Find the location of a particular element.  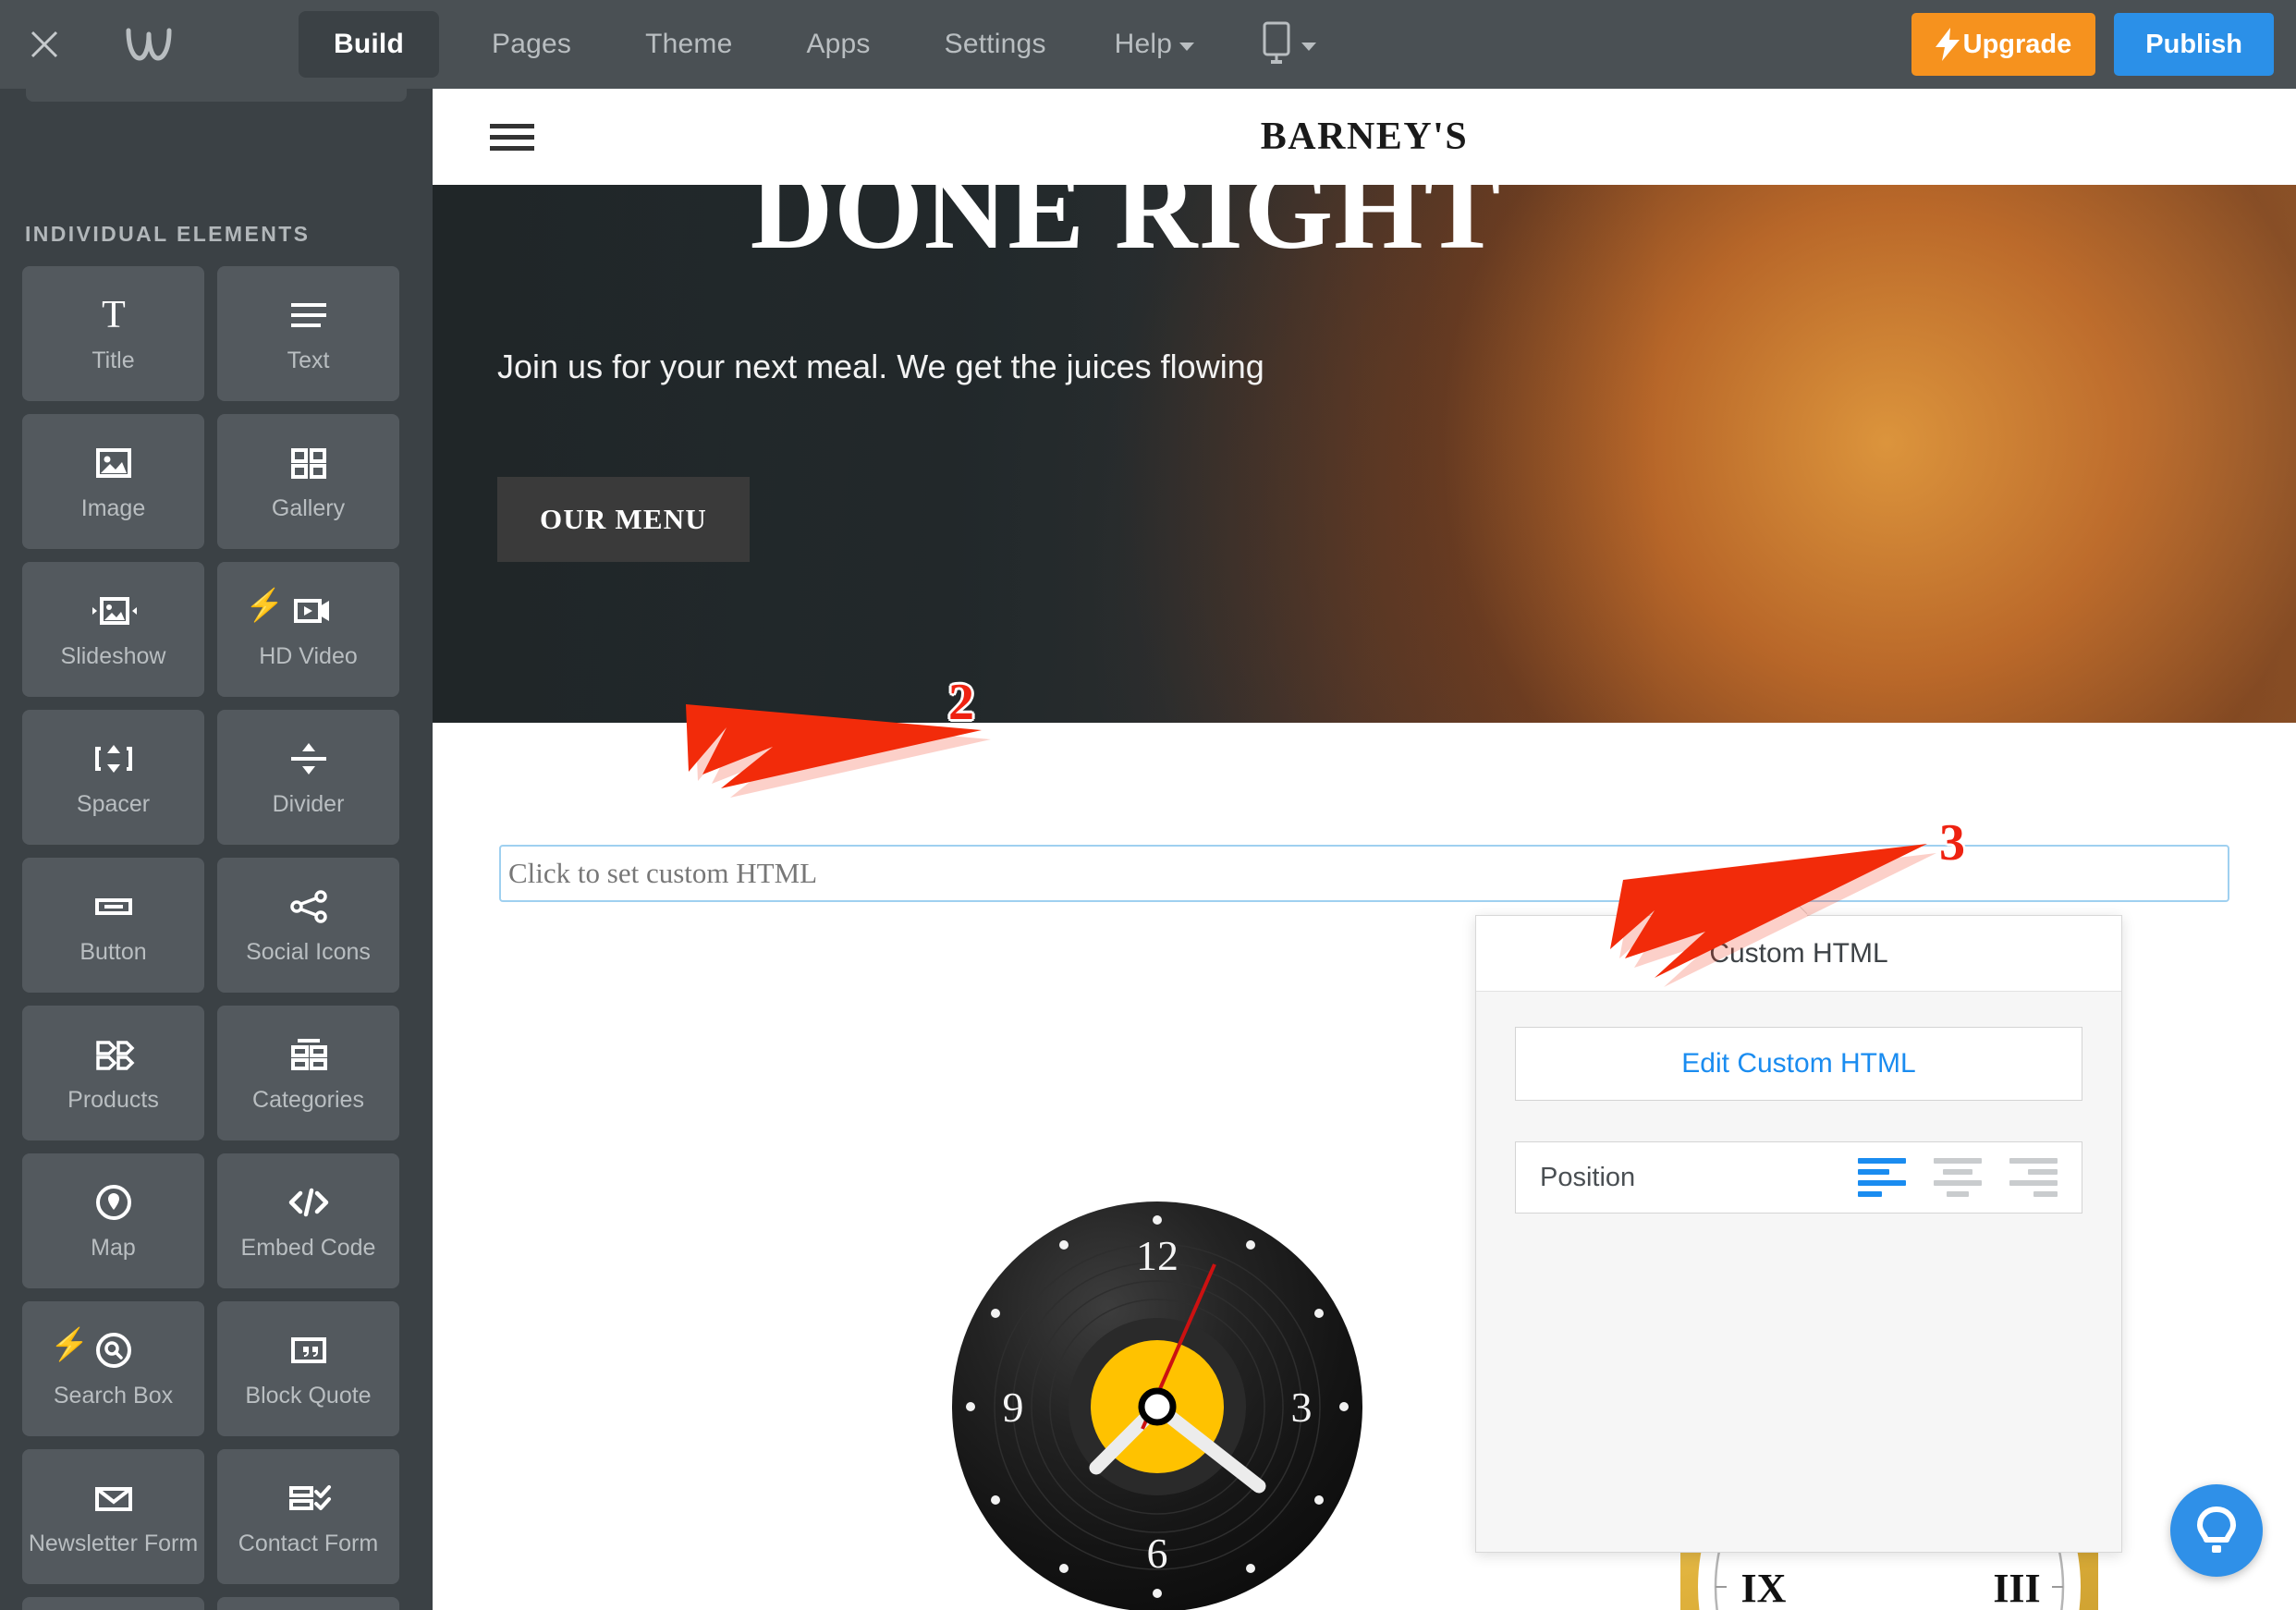

element-card-embed-code: Embed Code is located at coordinates (308, 1220).